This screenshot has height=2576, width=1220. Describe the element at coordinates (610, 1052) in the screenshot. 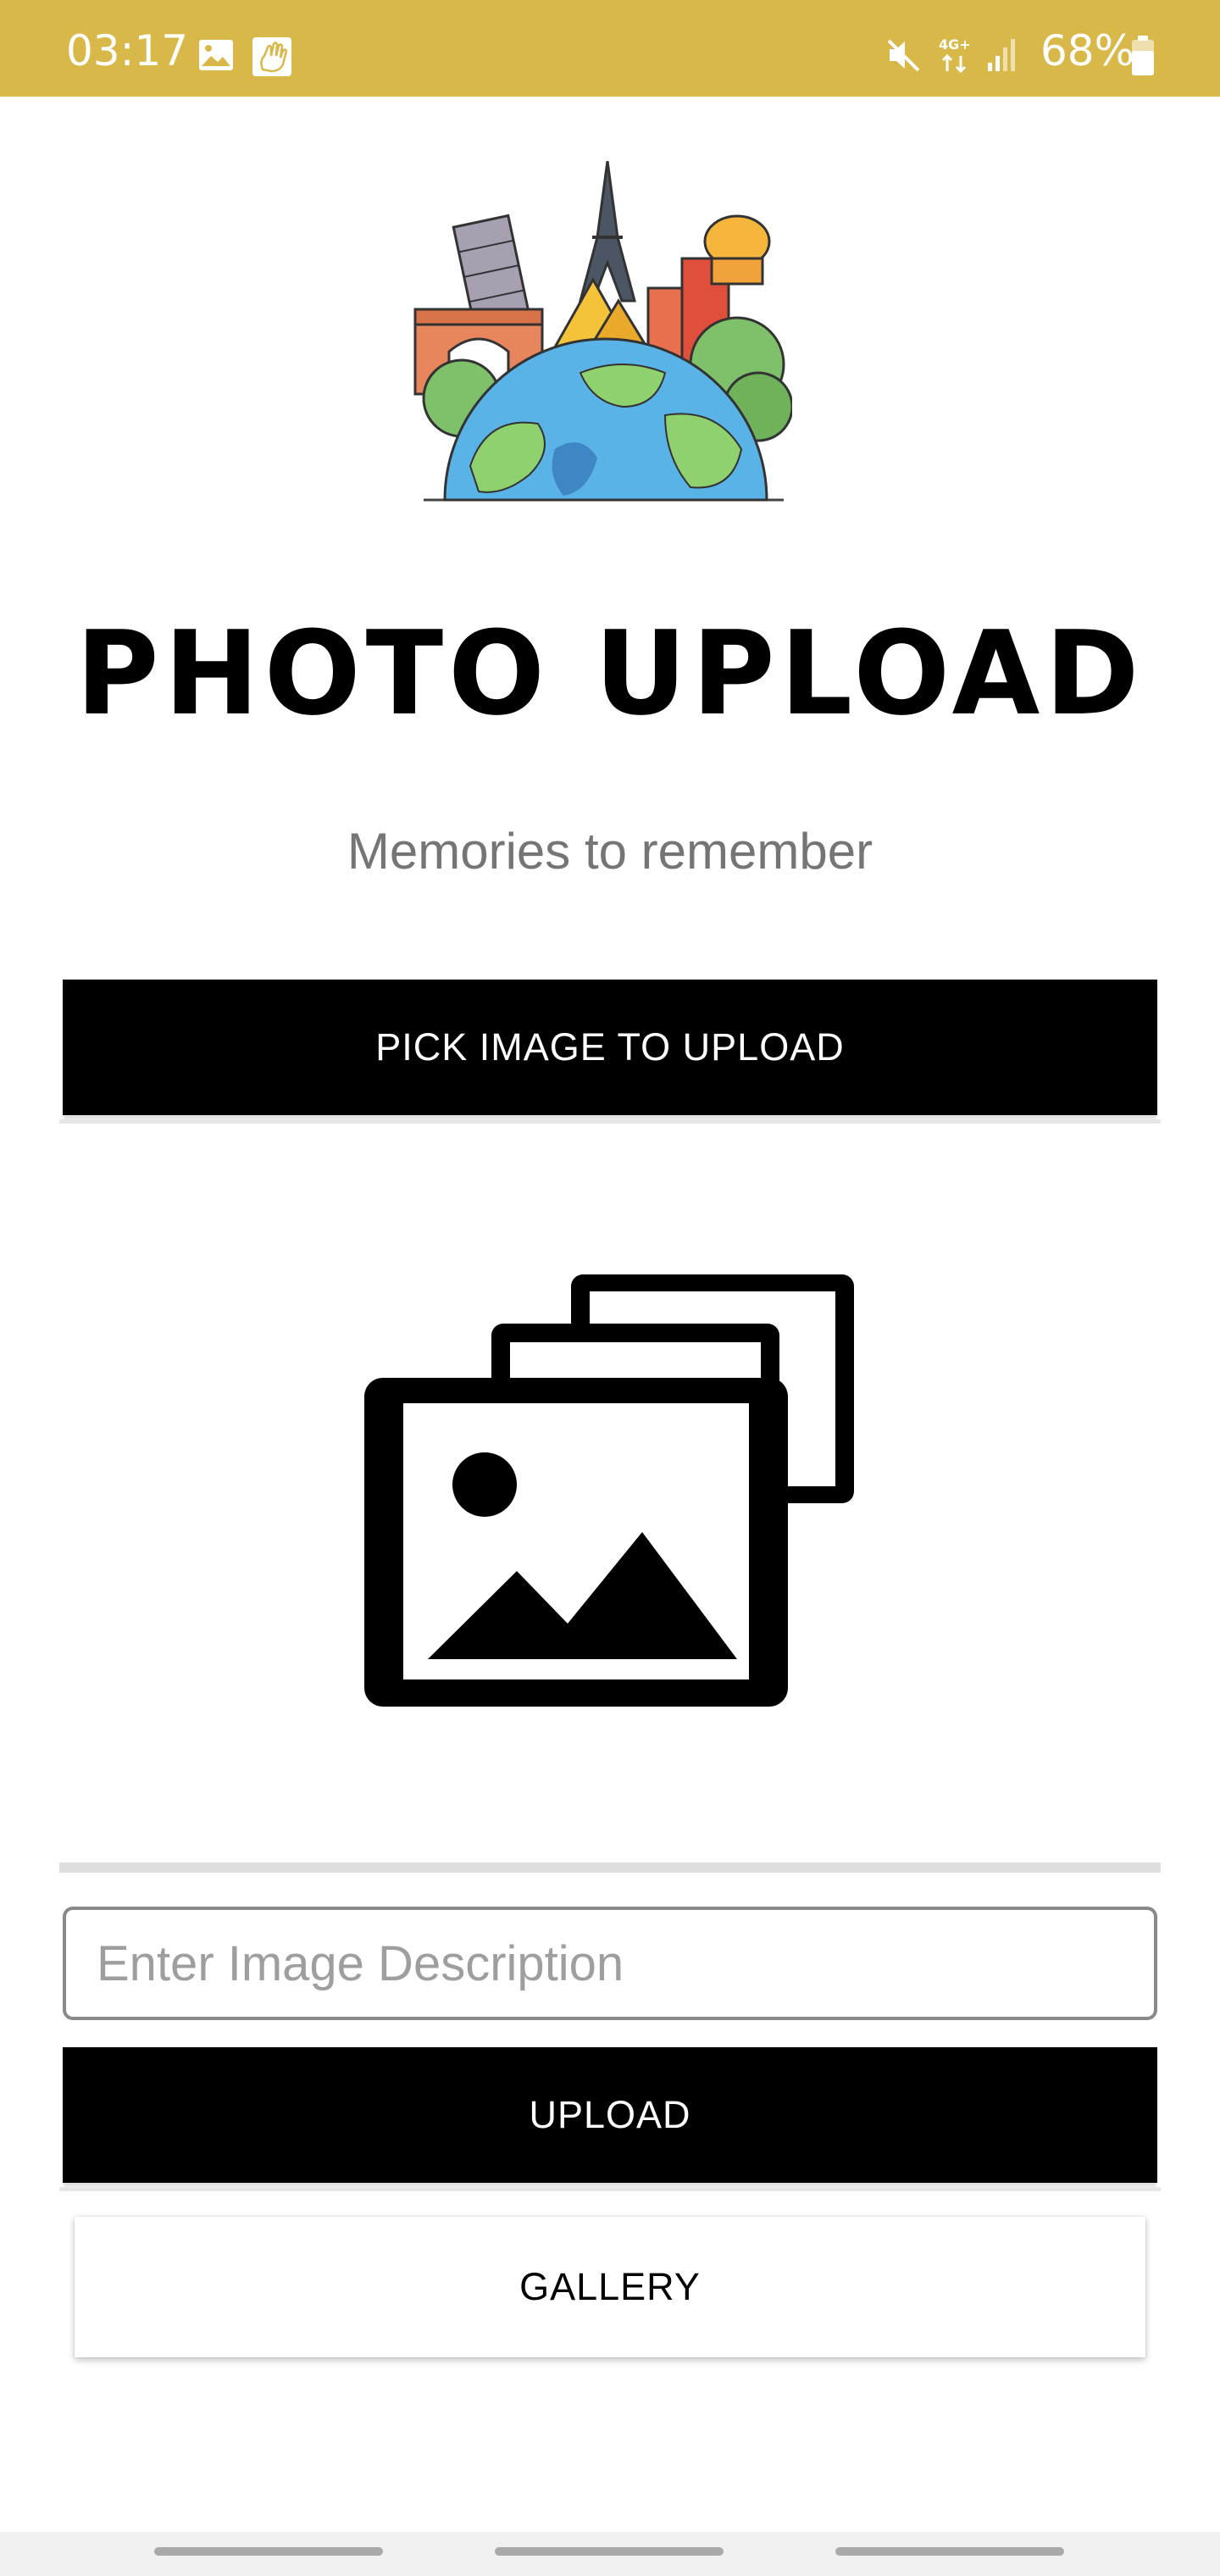

I see `pick-image-button: PICK IMAGE TO UPLOAD` at that location.